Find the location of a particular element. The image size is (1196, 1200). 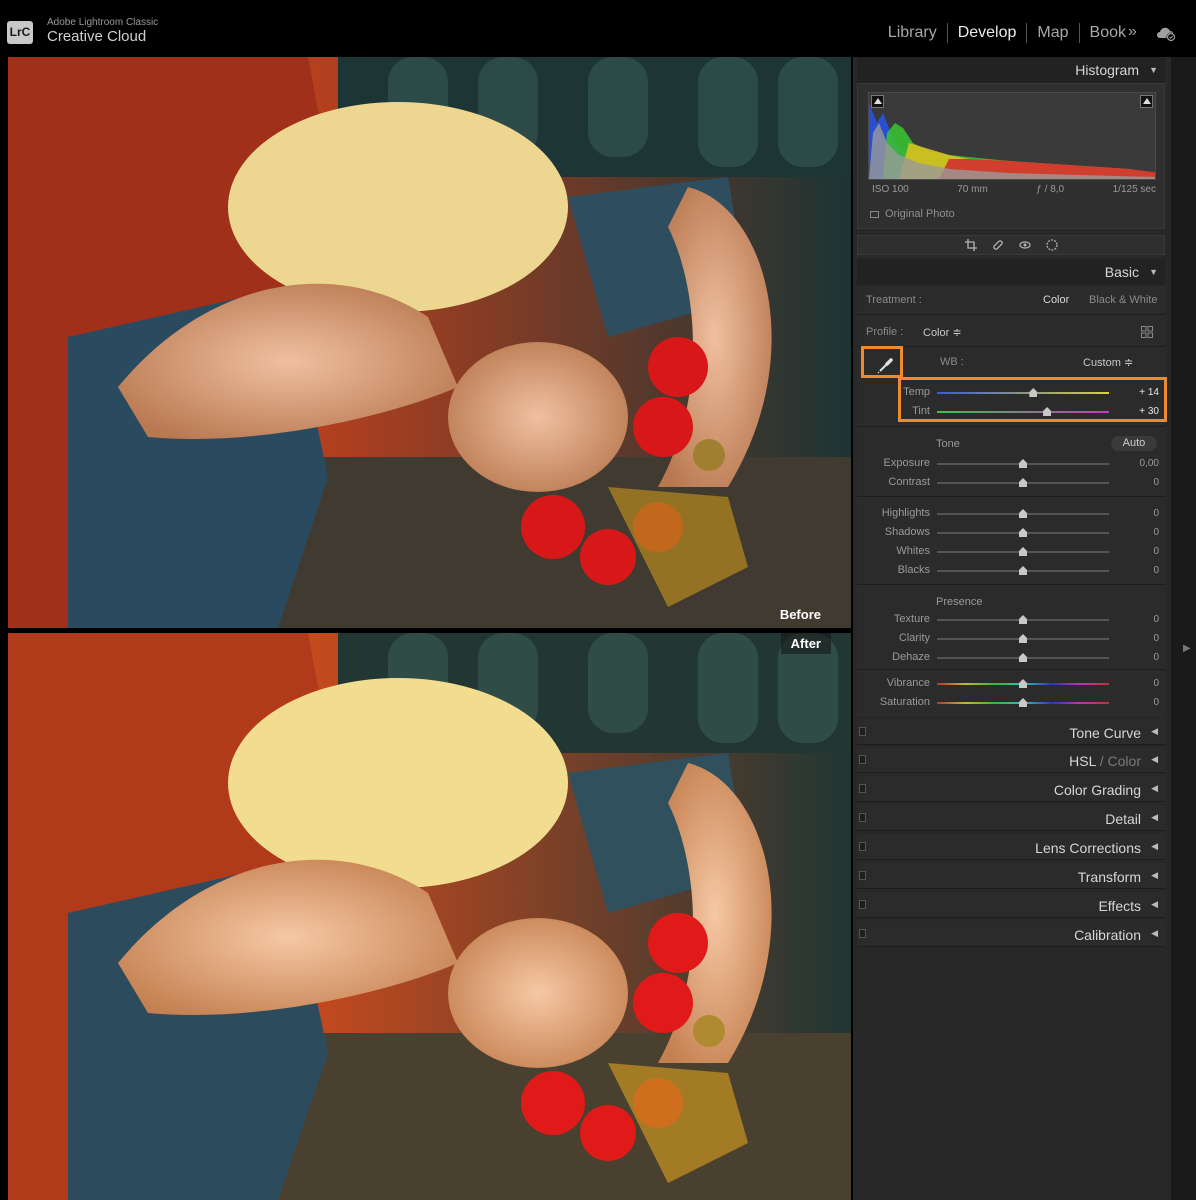

panel-scrollbar is located at coordinates (1183, 628).